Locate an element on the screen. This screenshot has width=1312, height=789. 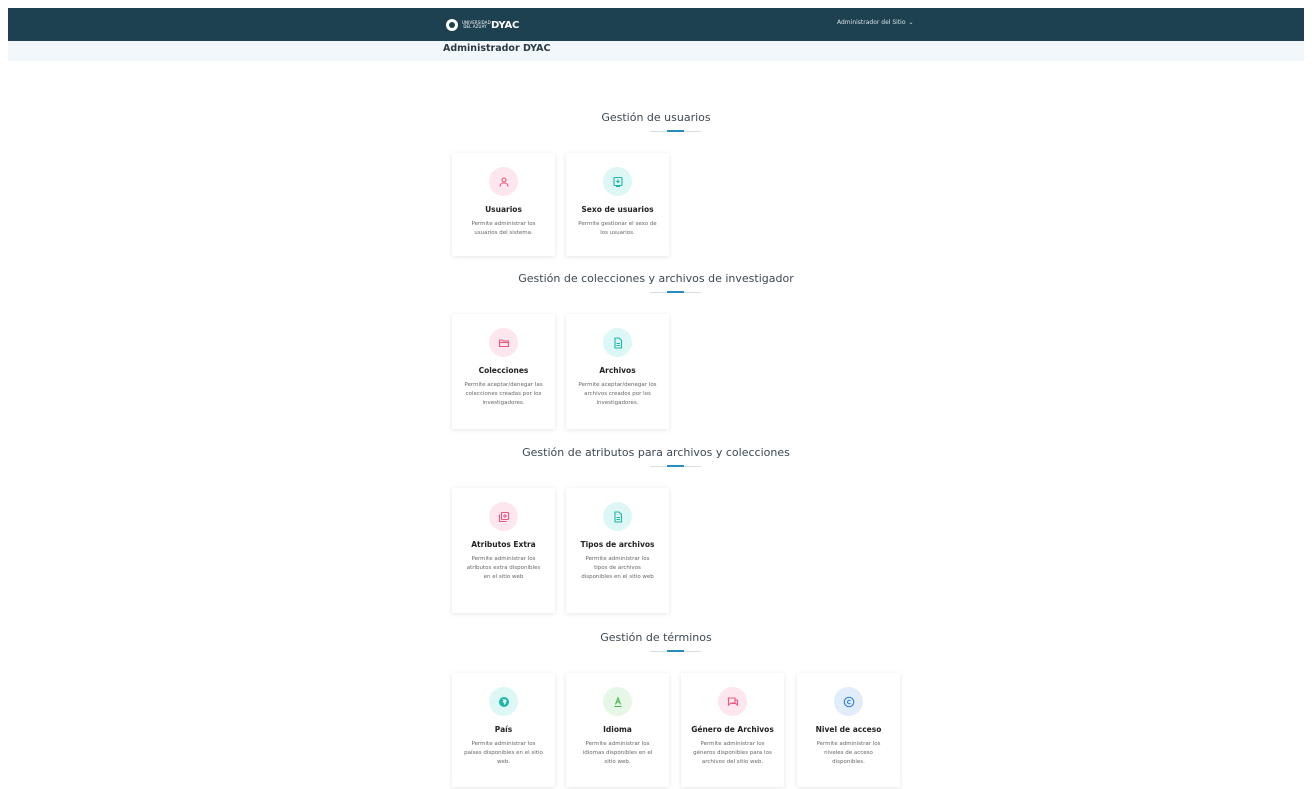
id-badge-icon is located at coordinates (617, 181).